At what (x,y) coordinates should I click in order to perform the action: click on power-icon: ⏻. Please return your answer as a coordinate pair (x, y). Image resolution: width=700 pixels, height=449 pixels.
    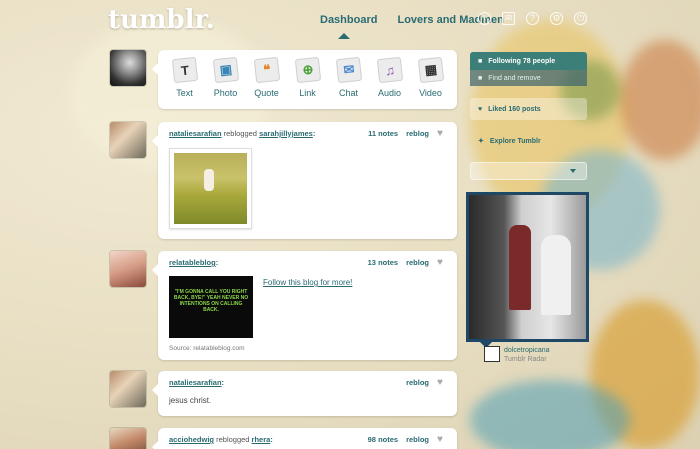
    Looking at the image, I should click on (580, 18).